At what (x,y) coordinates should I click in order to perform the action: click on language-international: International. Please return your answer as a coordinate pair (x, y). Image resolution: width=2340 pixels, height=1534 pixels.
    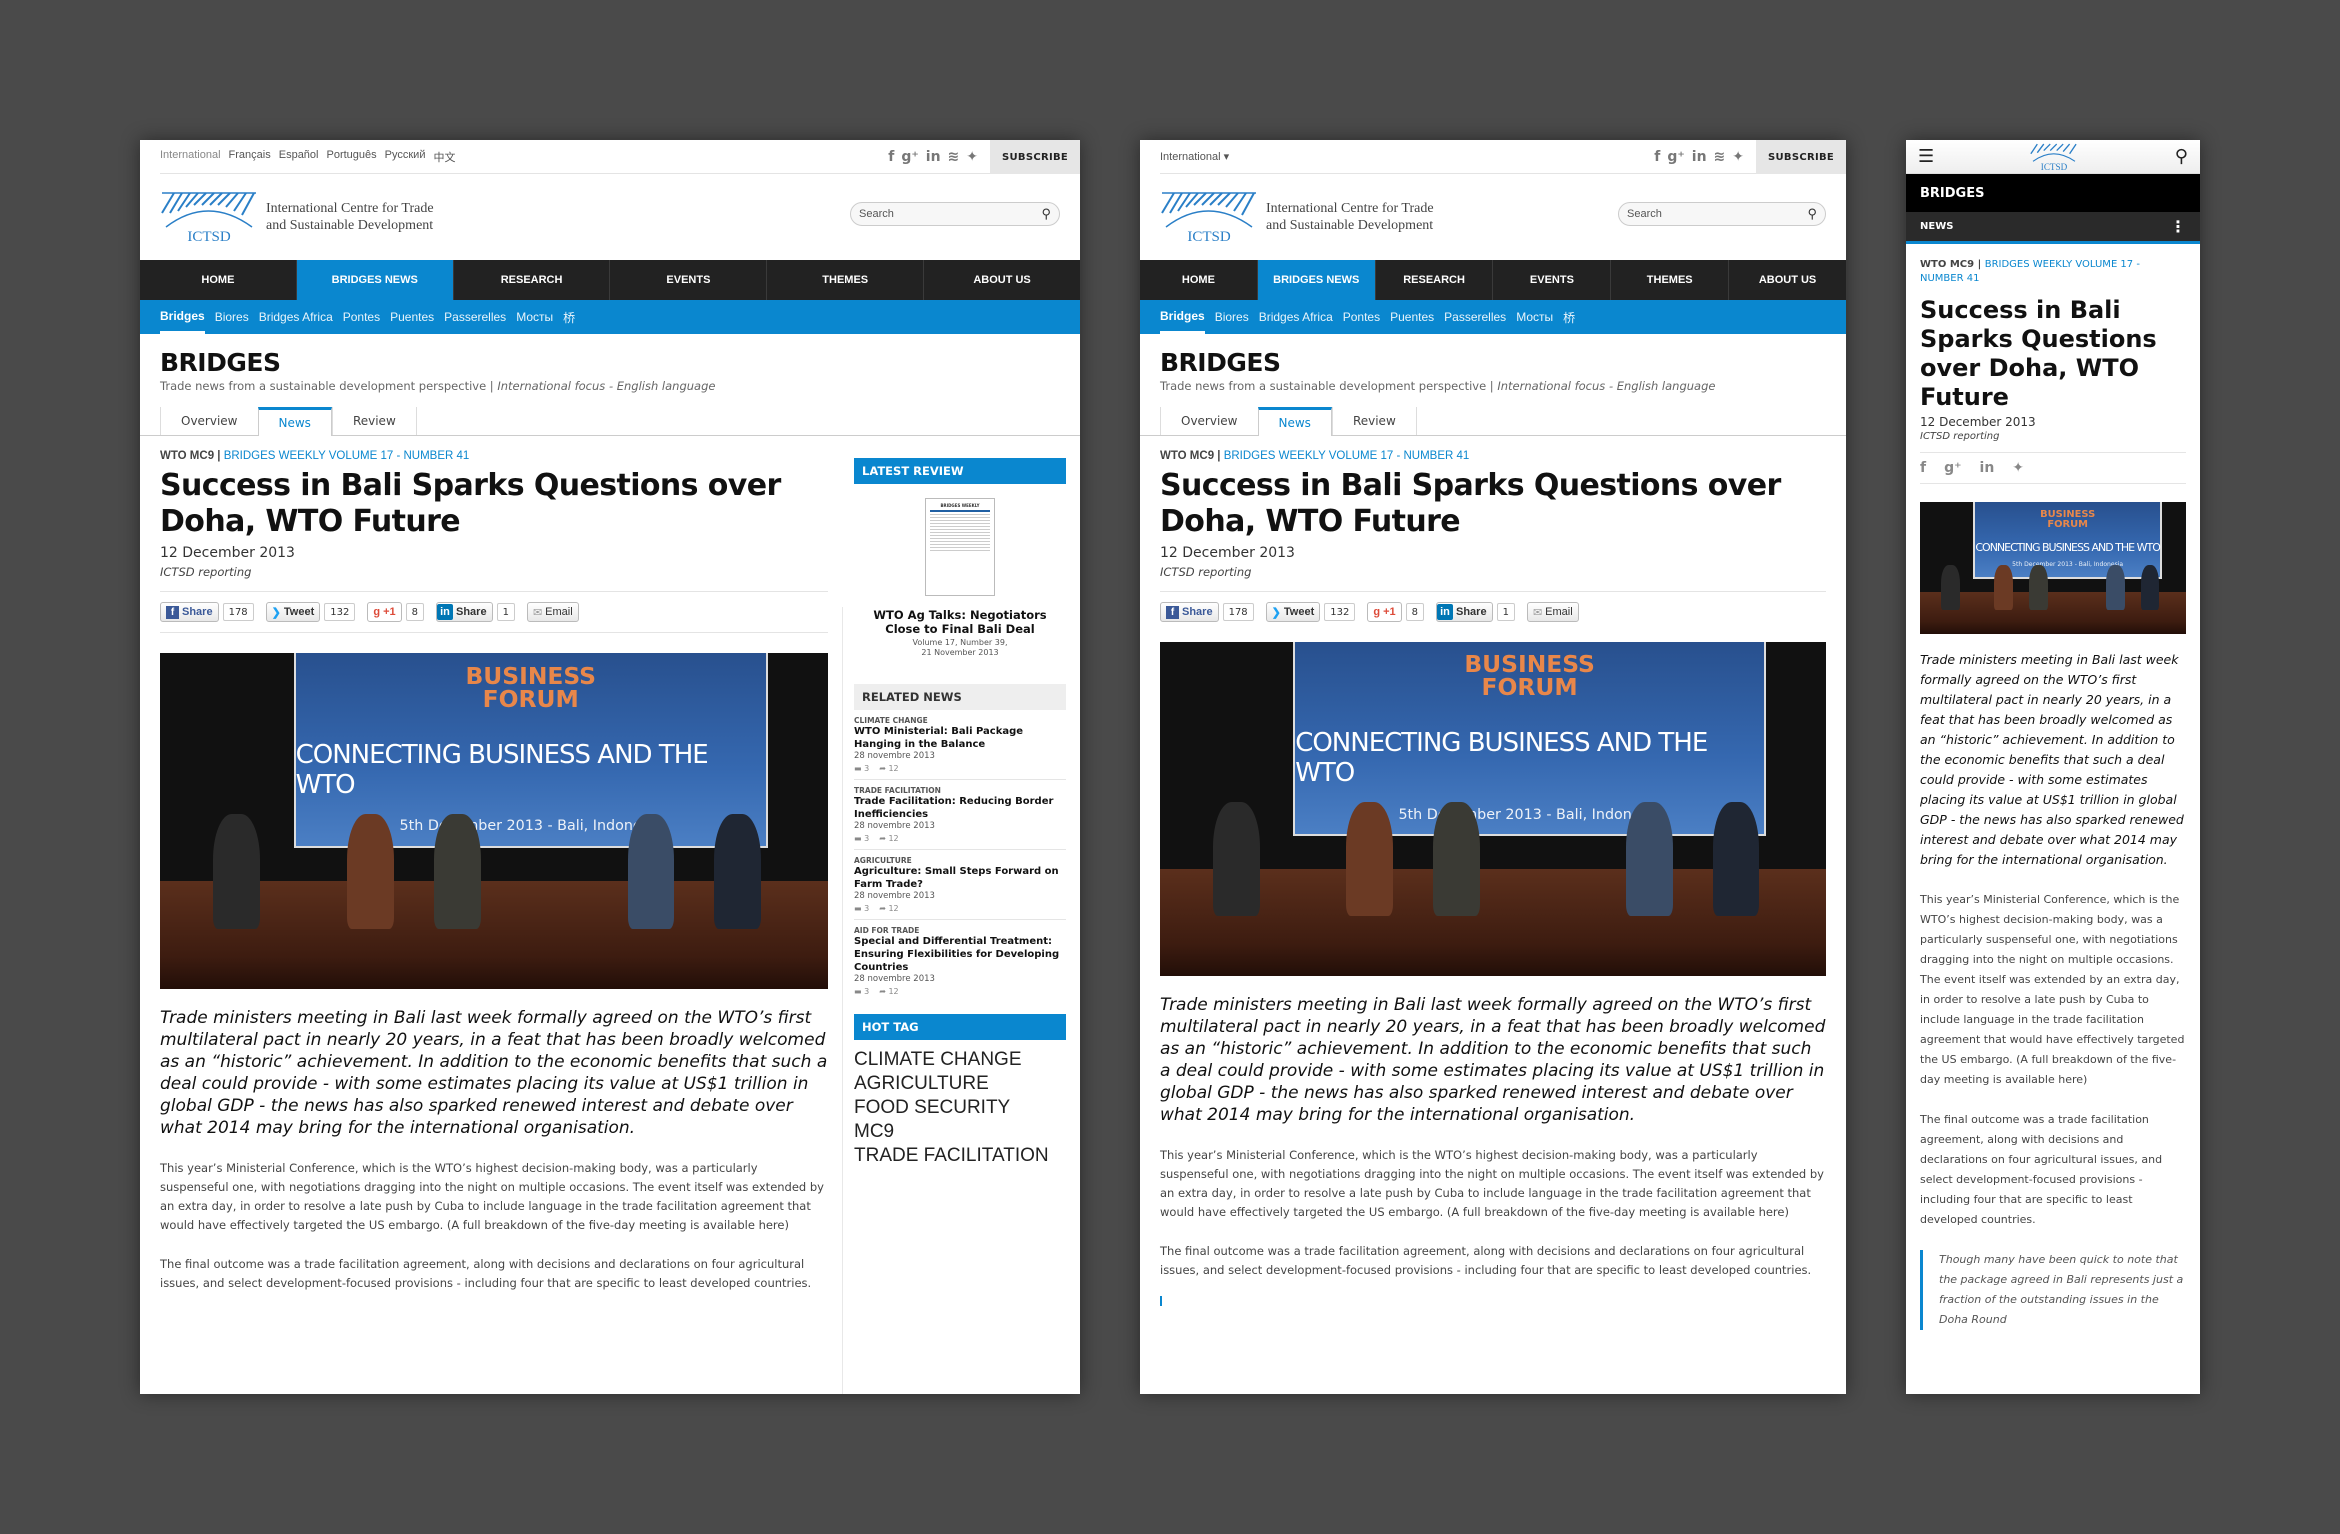
    Looking at the image, I should click on (190, 157).